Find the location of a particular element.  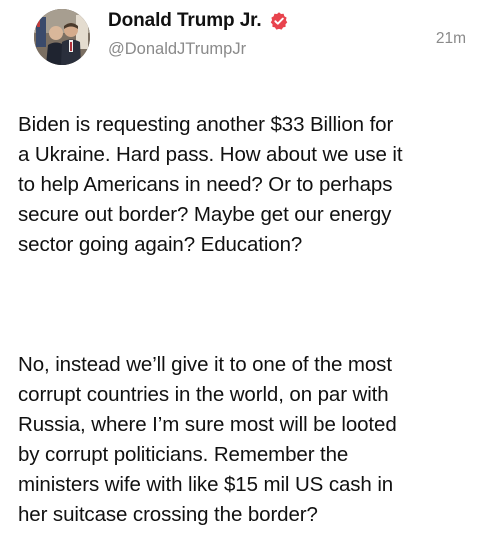

avatar-image is located at coordinates (62, 37).